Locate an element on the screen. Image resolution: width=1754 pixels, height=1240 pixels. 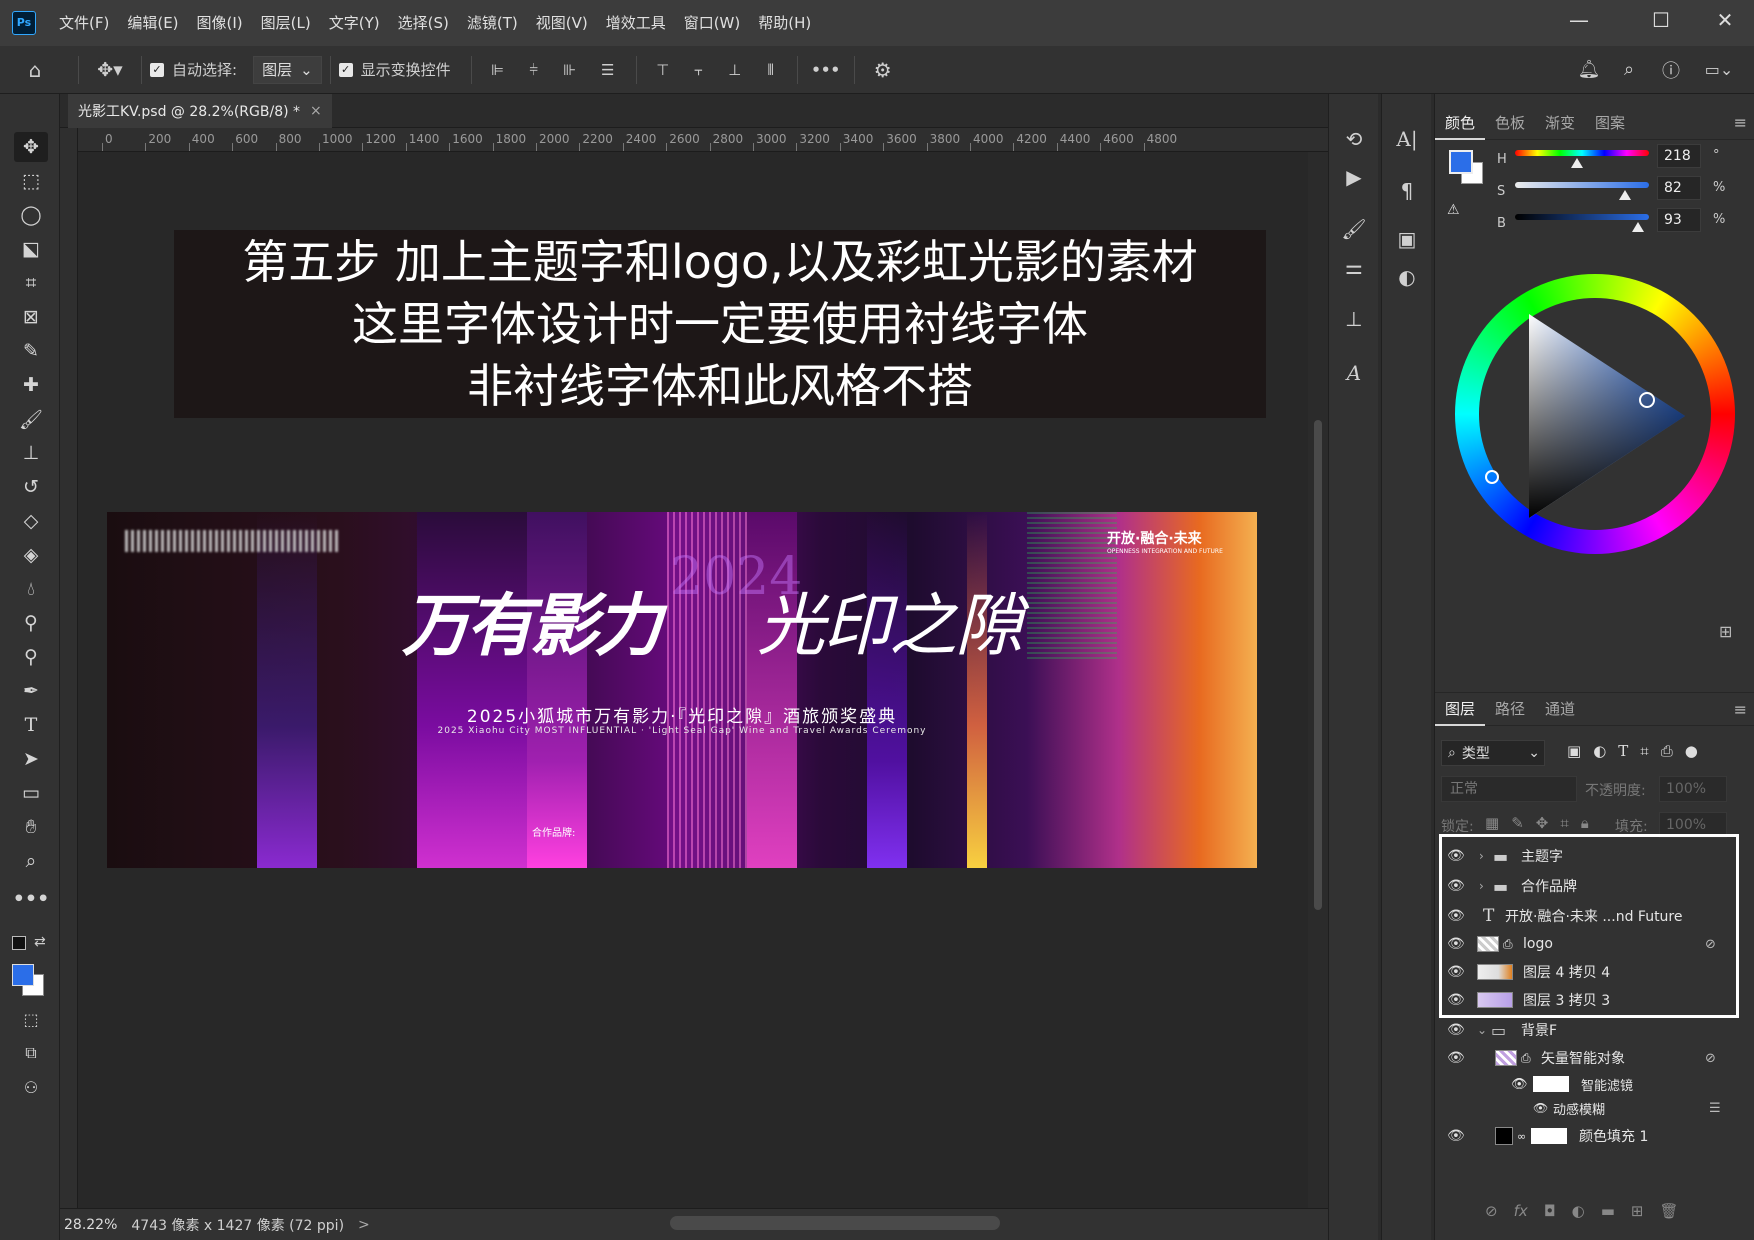
lock-pixels-icon: ✎ is located at coordinates (1517, 823).